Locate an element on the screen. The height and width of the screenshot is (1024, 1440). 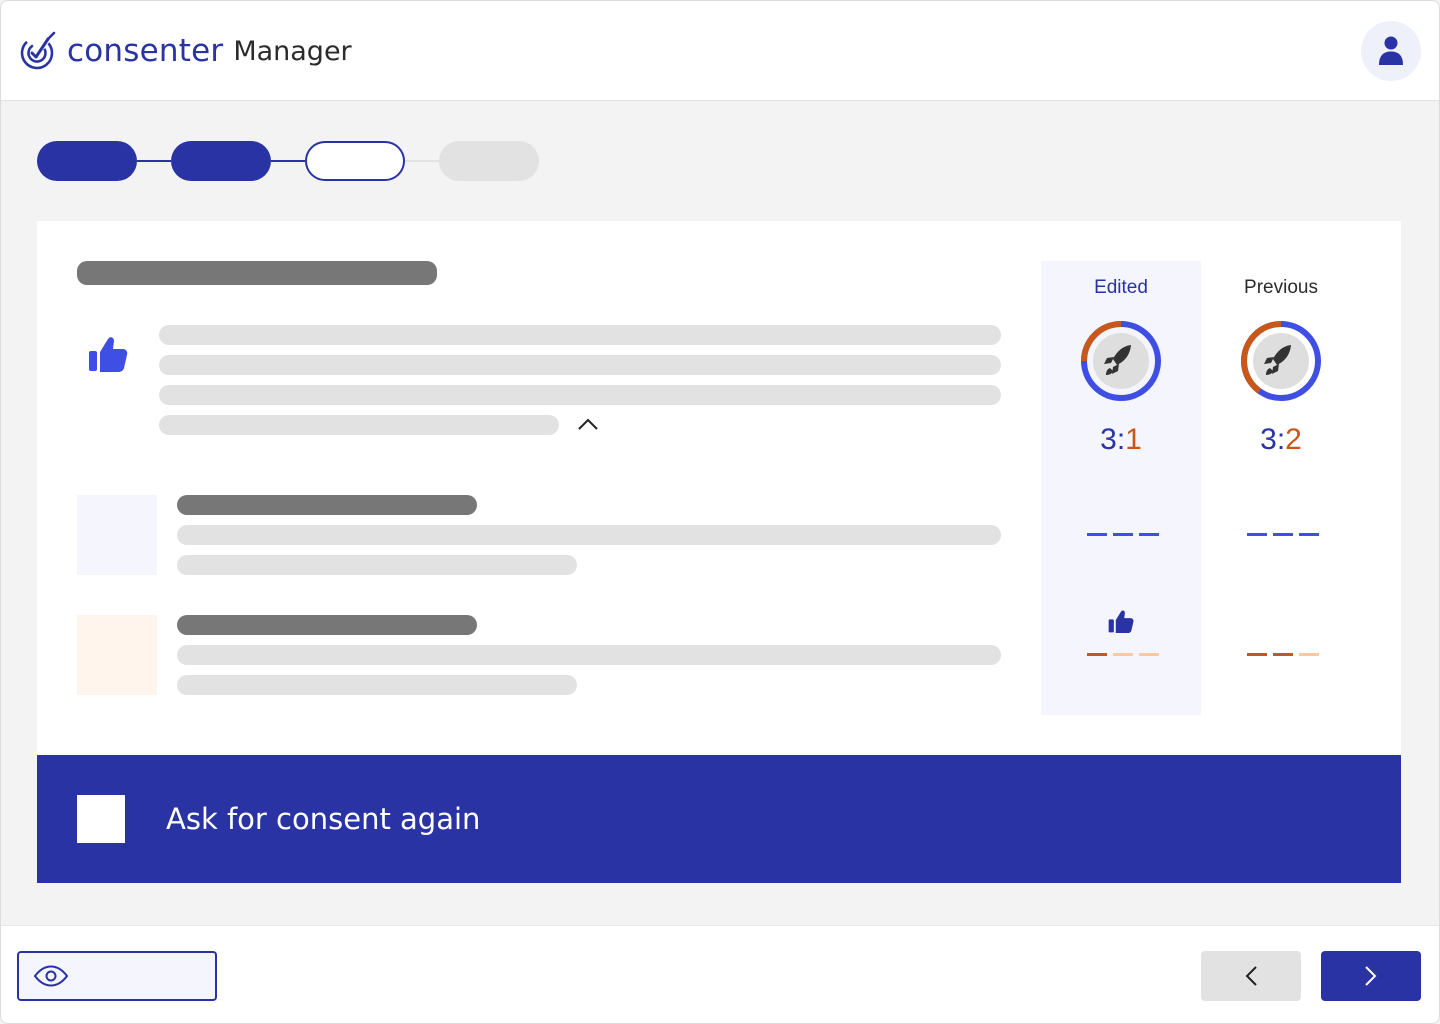
target-check-logo-icon is located at coordinates (38, 50).